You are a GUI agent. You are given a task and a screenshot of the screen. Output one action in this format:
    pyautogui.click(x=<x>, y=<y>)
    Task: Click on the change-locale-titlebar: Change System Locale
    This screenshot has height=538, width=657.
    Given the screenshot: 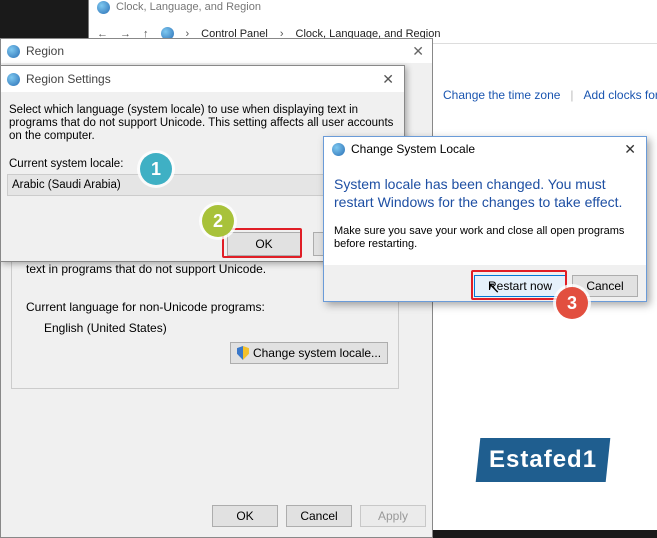 What is the action you would take?
    pyautogui.click(x=485, y=149)
    